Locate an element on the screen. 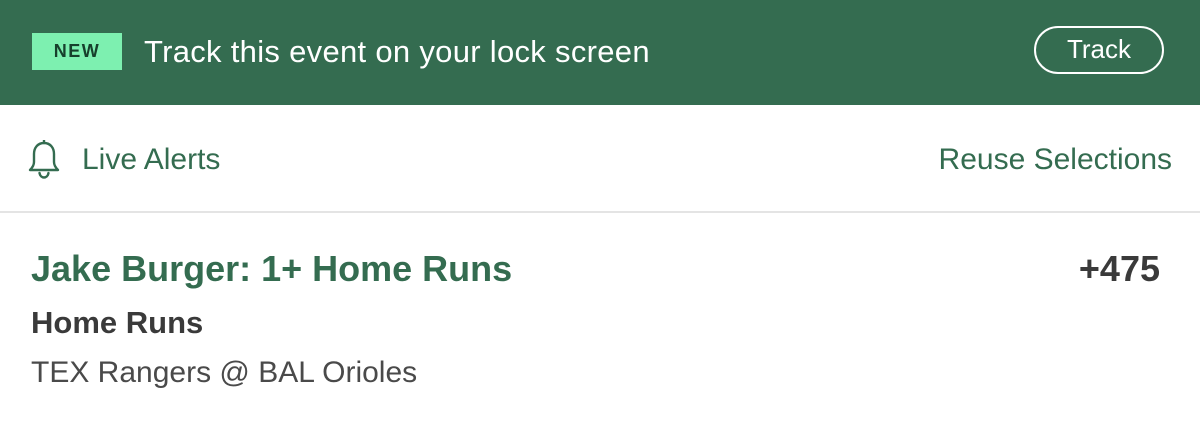  bet-title: Jake Burger: 1+ Home Runs is located at coordinates (272, 268).